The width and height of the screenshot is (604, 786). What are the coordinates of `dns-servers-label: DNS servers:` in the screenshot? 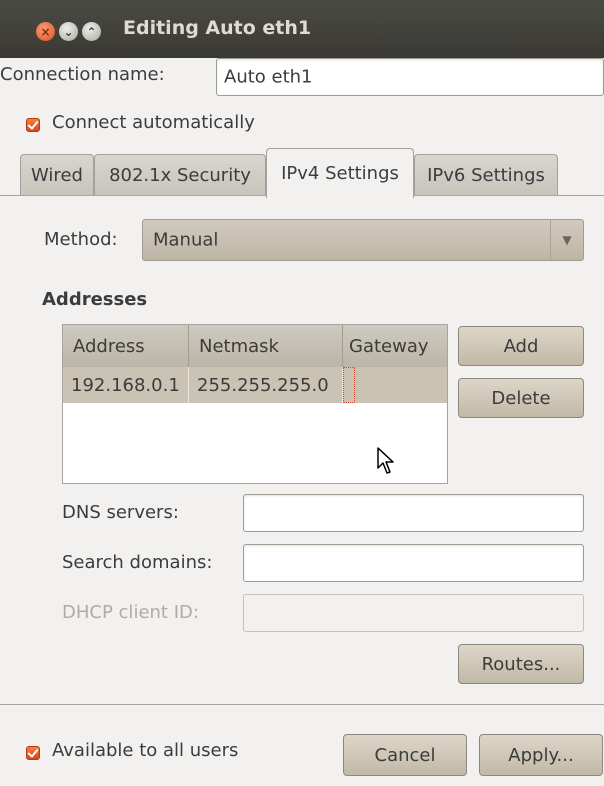 It's located at (120, 512).